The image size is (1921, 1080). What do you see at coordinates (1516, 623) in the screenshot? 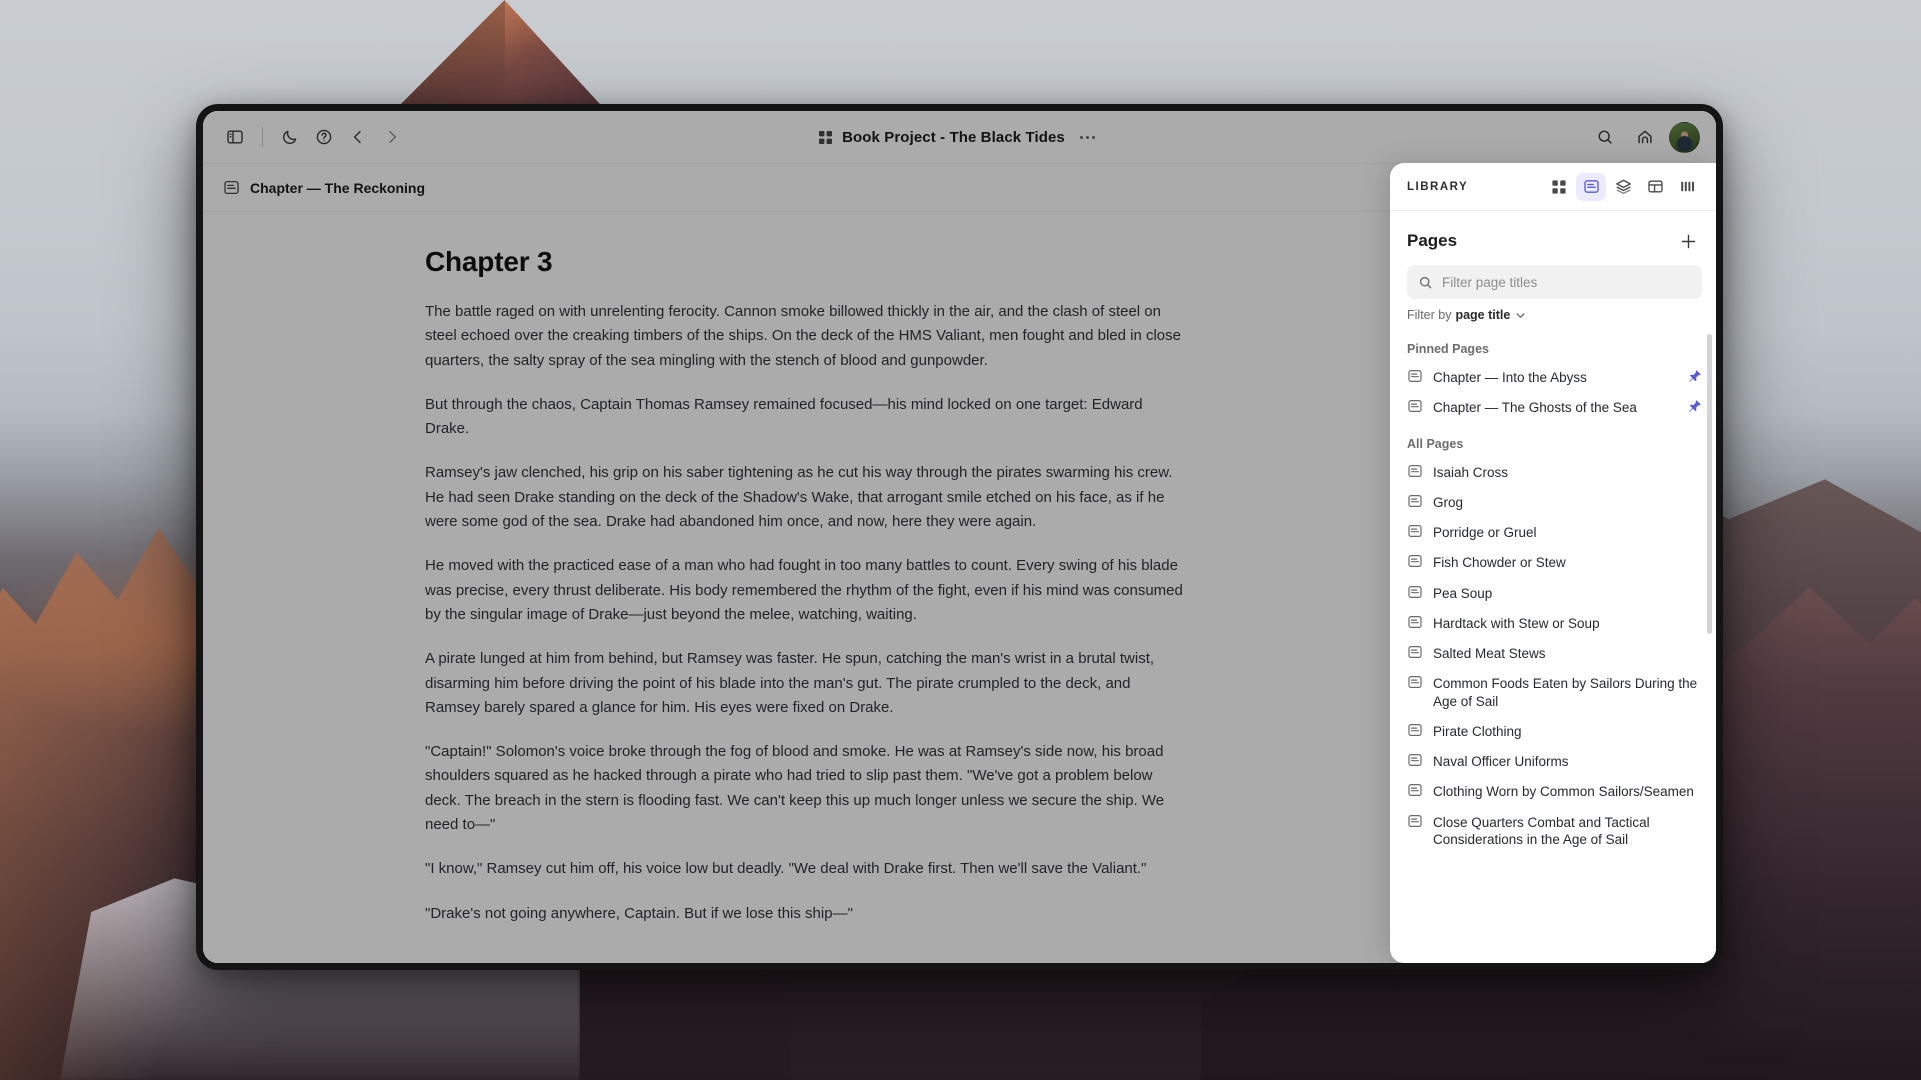
I see `list-item-label: Hardtack with Stew or Soup` at bounding box center [1516, 623].